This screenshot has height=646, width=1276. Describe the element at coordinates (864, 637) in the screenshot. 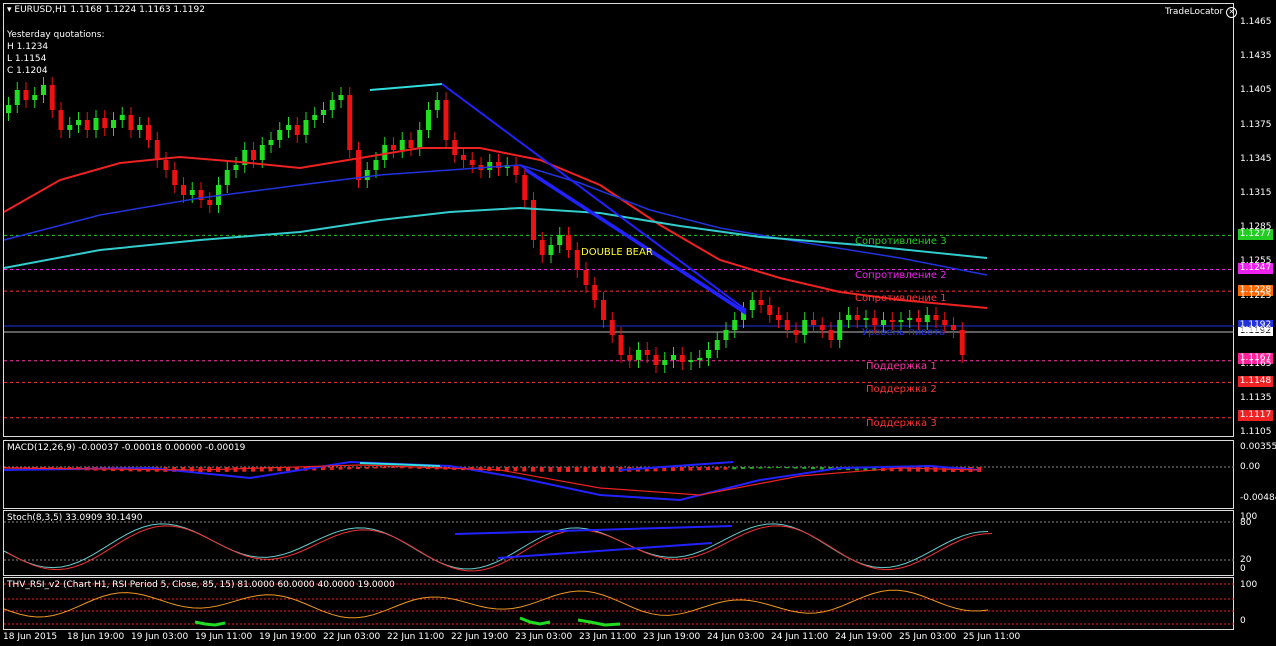

I see `time-axis-label: 24 Jun 19:00` at that location.